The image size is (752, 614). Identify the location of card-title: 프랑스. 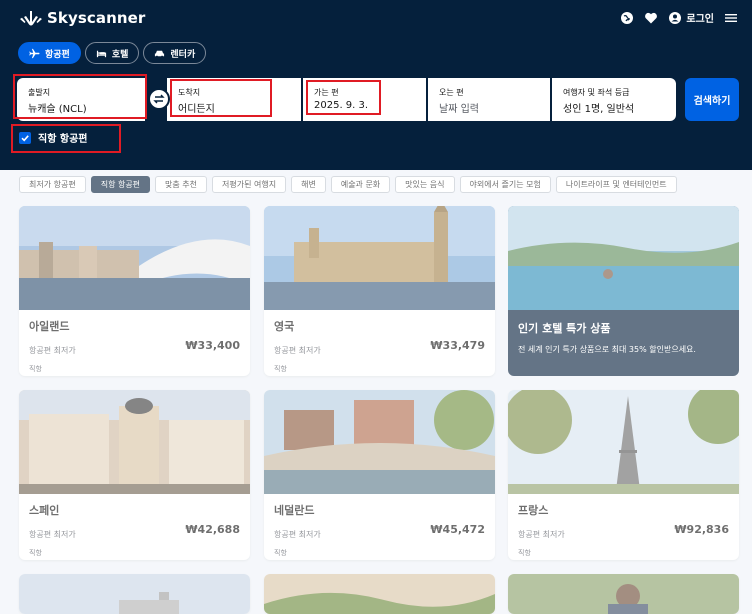
(533, 510).